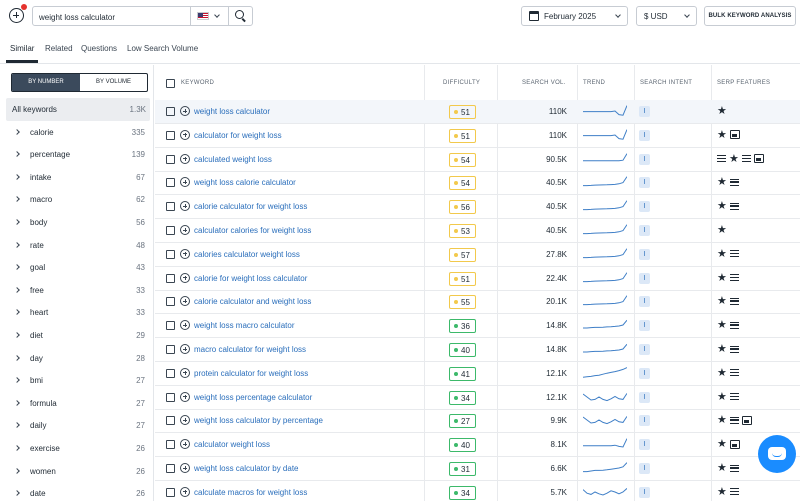 Image resolution: width=800 pixels, height=501 pixels. What do you see at coordinates (170, 83) in the screenshot?
I see `select-all-checkbox` at bounding box center [170, 83].